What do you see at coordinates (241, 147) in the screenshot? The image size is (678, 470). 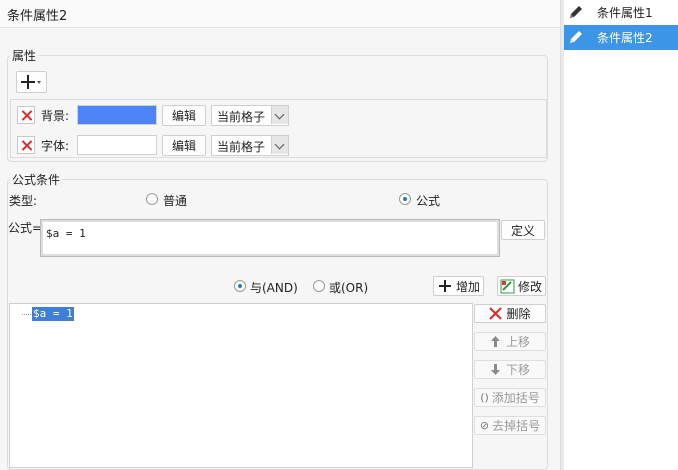 I see `font-scope-value: 当前格子` at bounding box center [241, 147].